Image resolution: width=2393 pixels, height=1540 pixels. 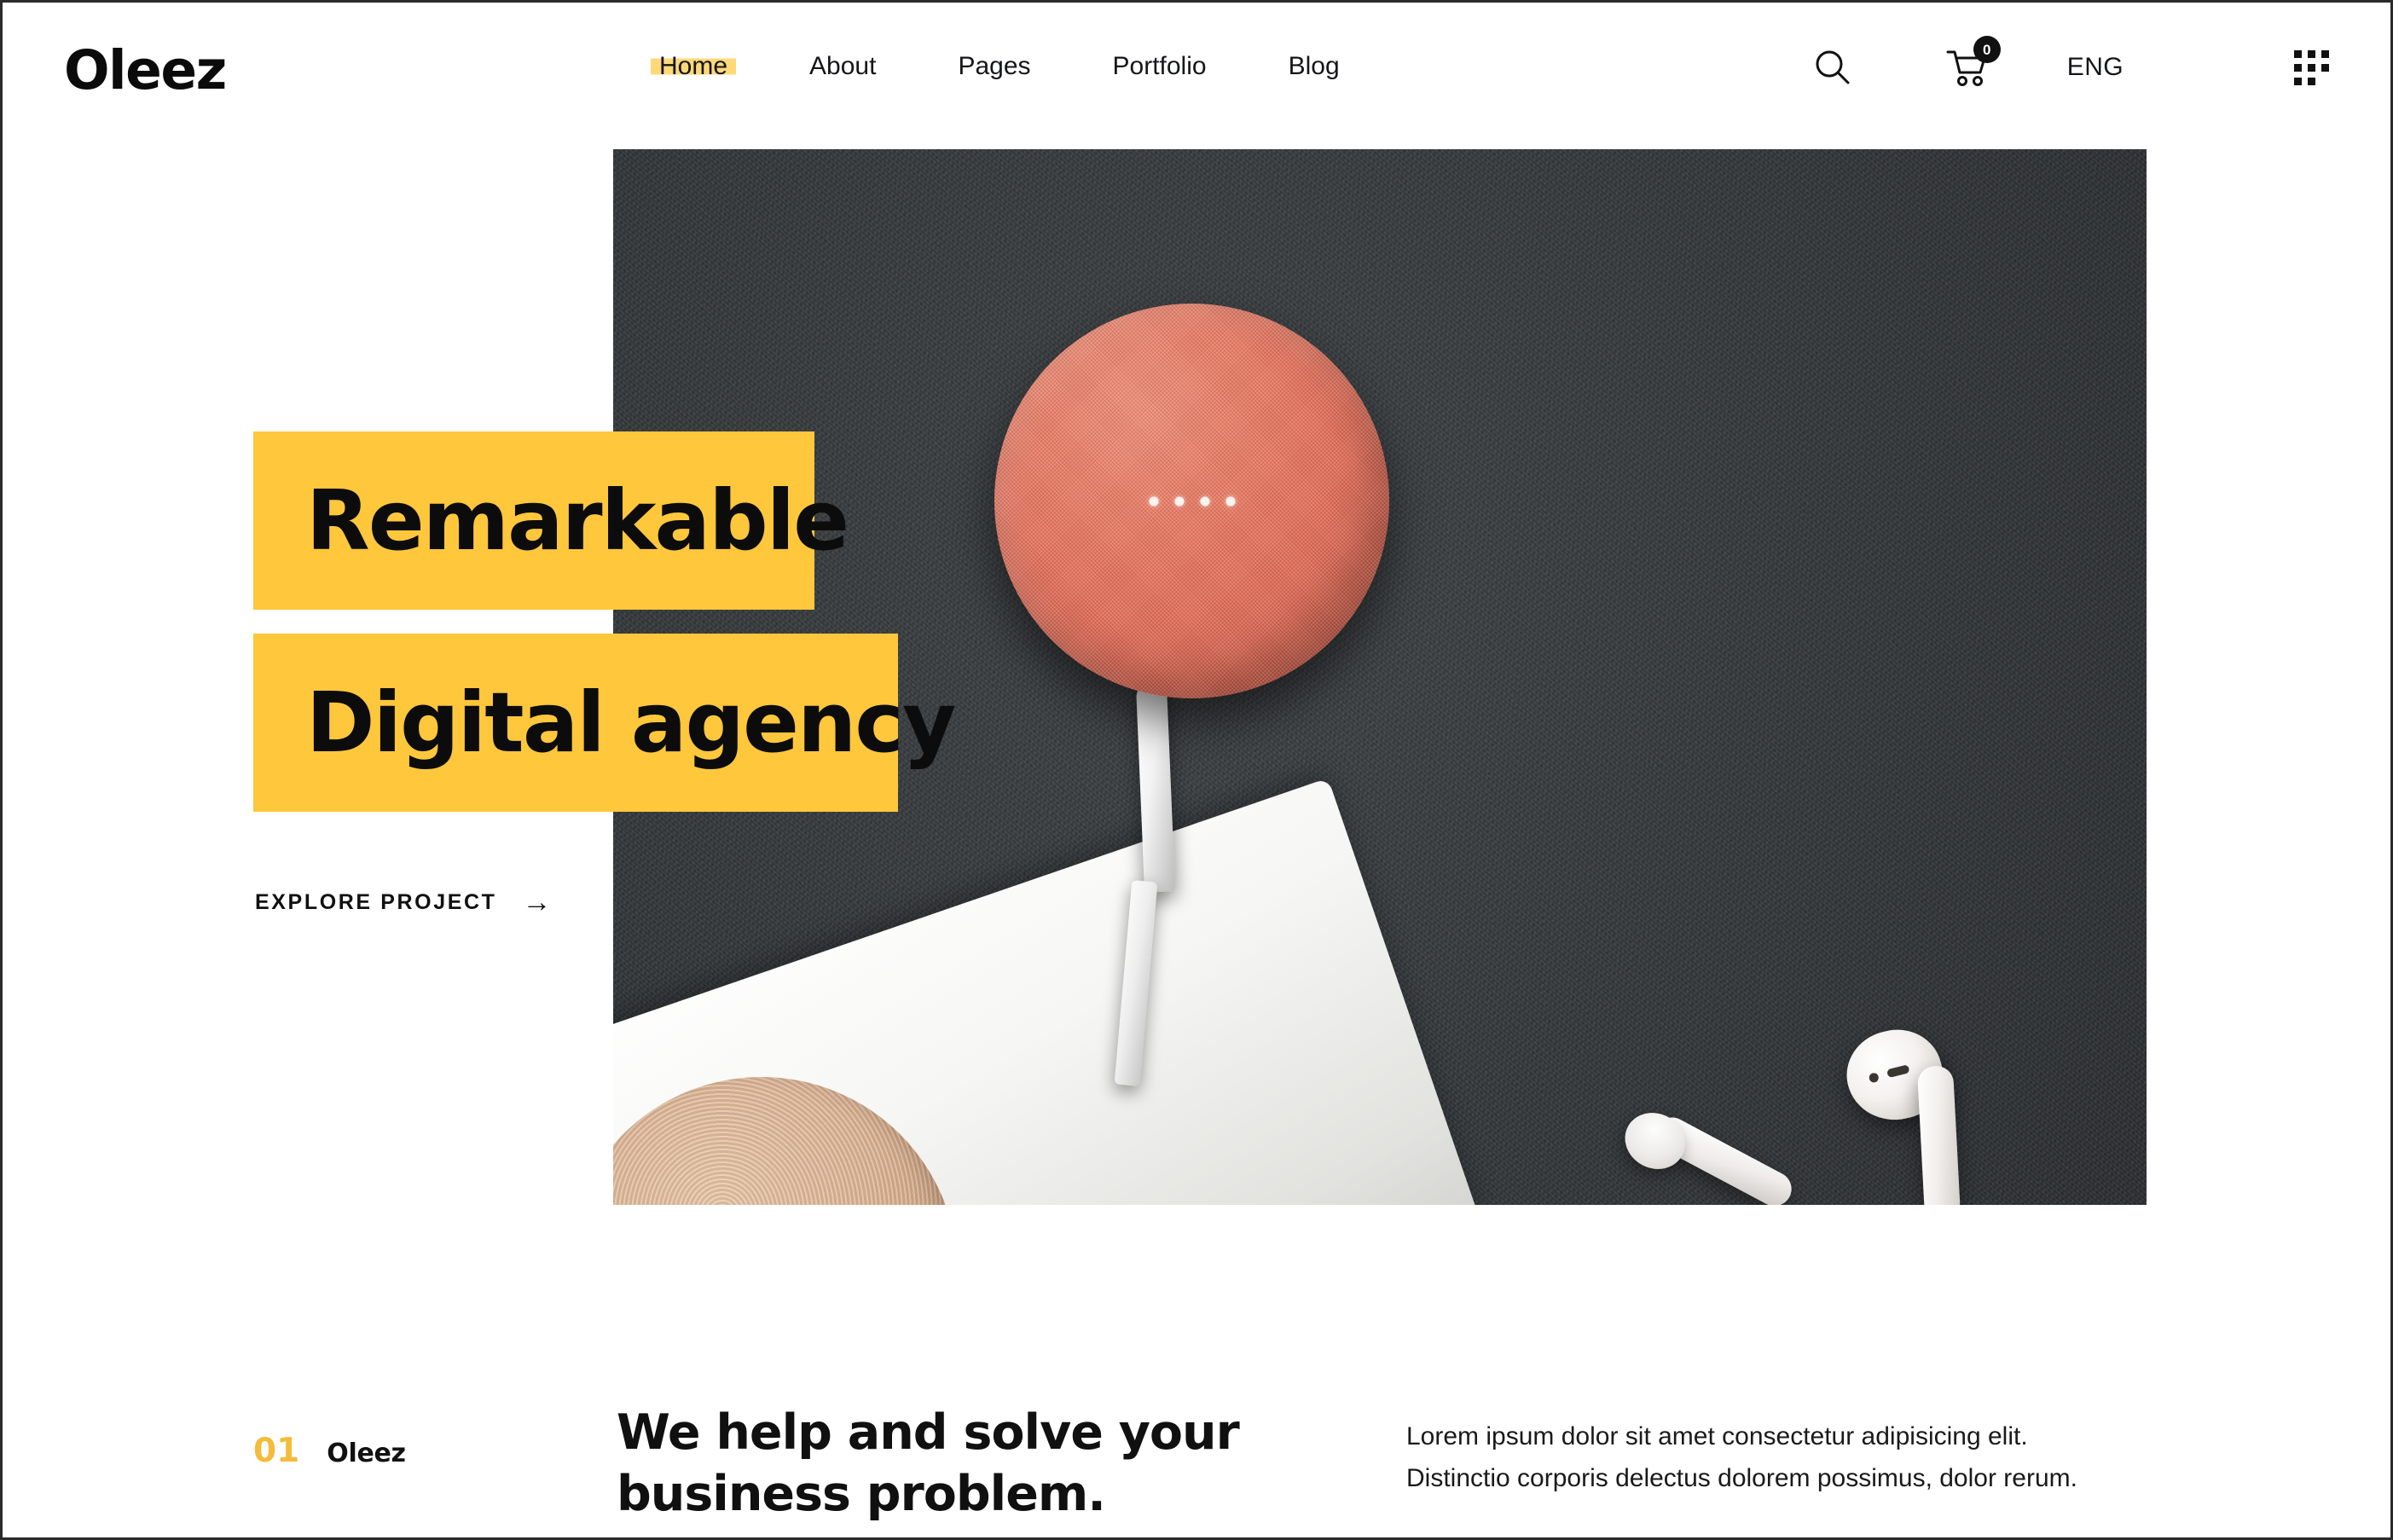 I want to click on nav-item-blog: Blog, so click(x=1314, y=66).